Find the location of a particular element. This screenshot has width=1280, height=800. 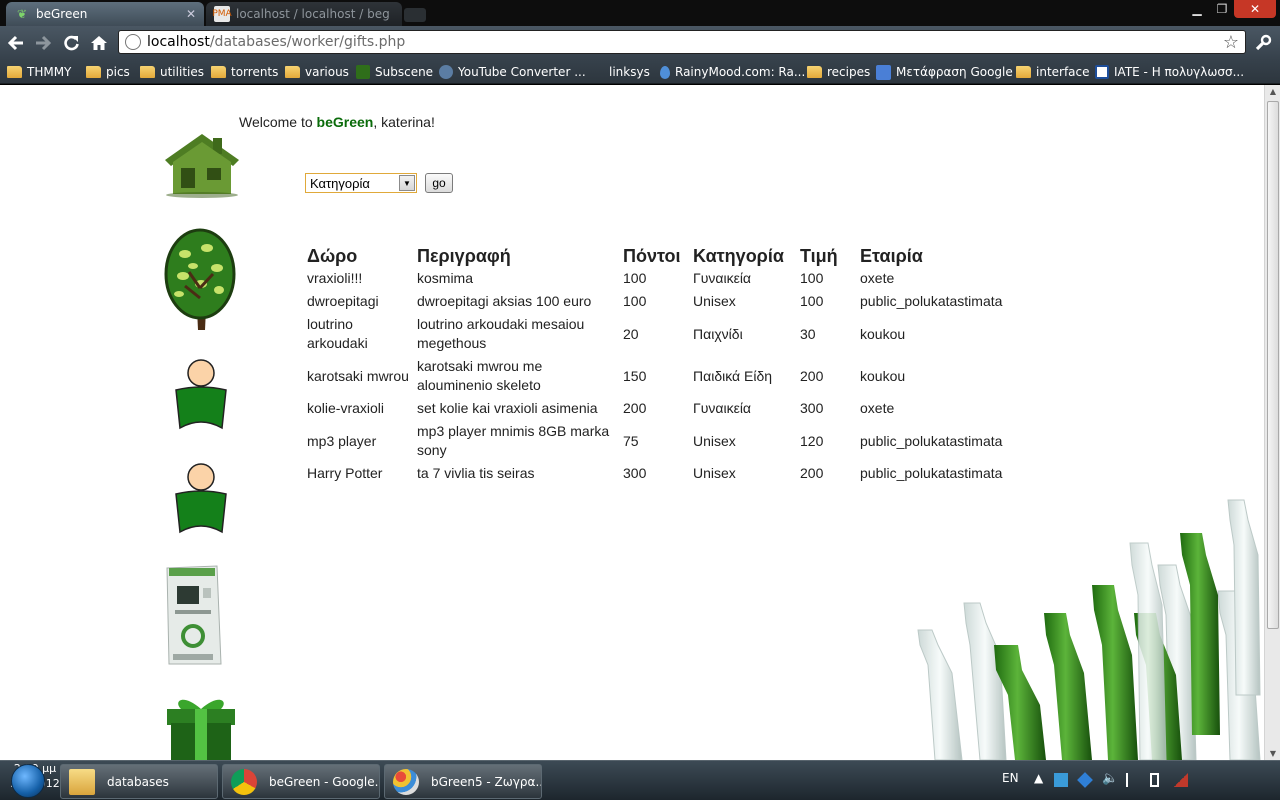

start-button is located at coordinates (28, 781).